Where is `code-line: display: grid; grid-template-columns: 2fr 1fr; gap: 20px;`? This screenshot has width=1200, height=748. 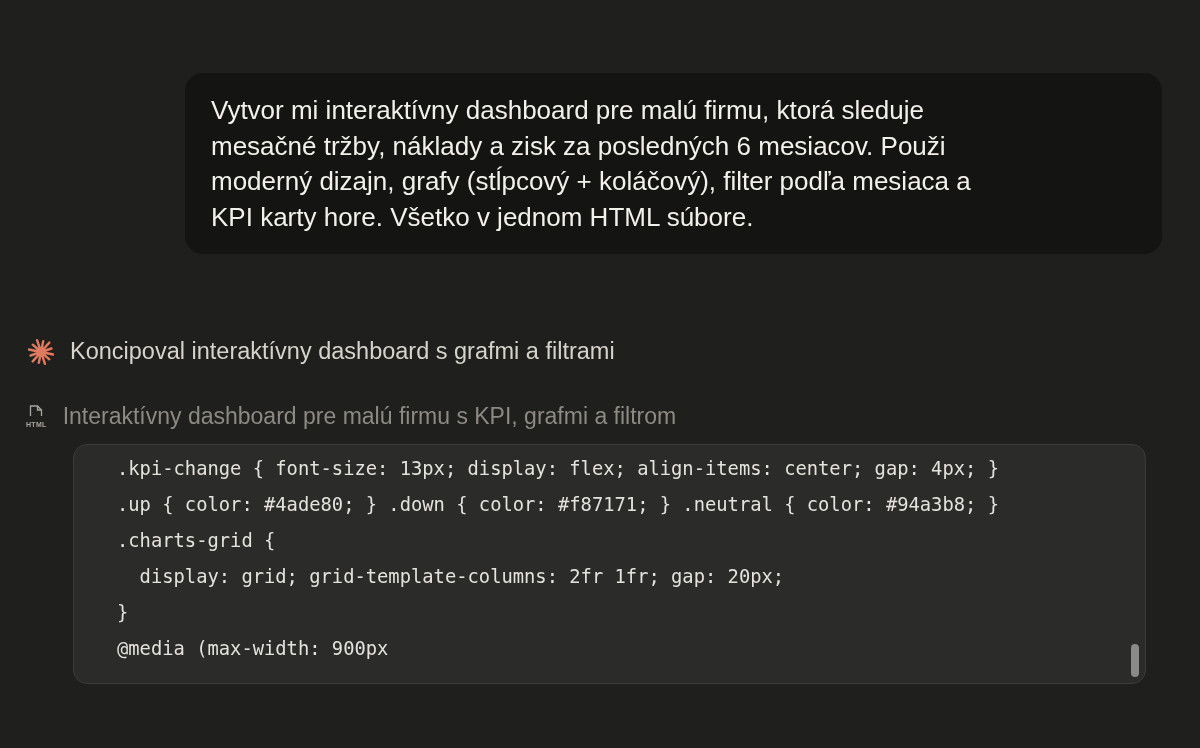
code-line: display: grid; grid-template-columns: 2fr 1fr; gap: 20px; is located at coordinates (461, 576).